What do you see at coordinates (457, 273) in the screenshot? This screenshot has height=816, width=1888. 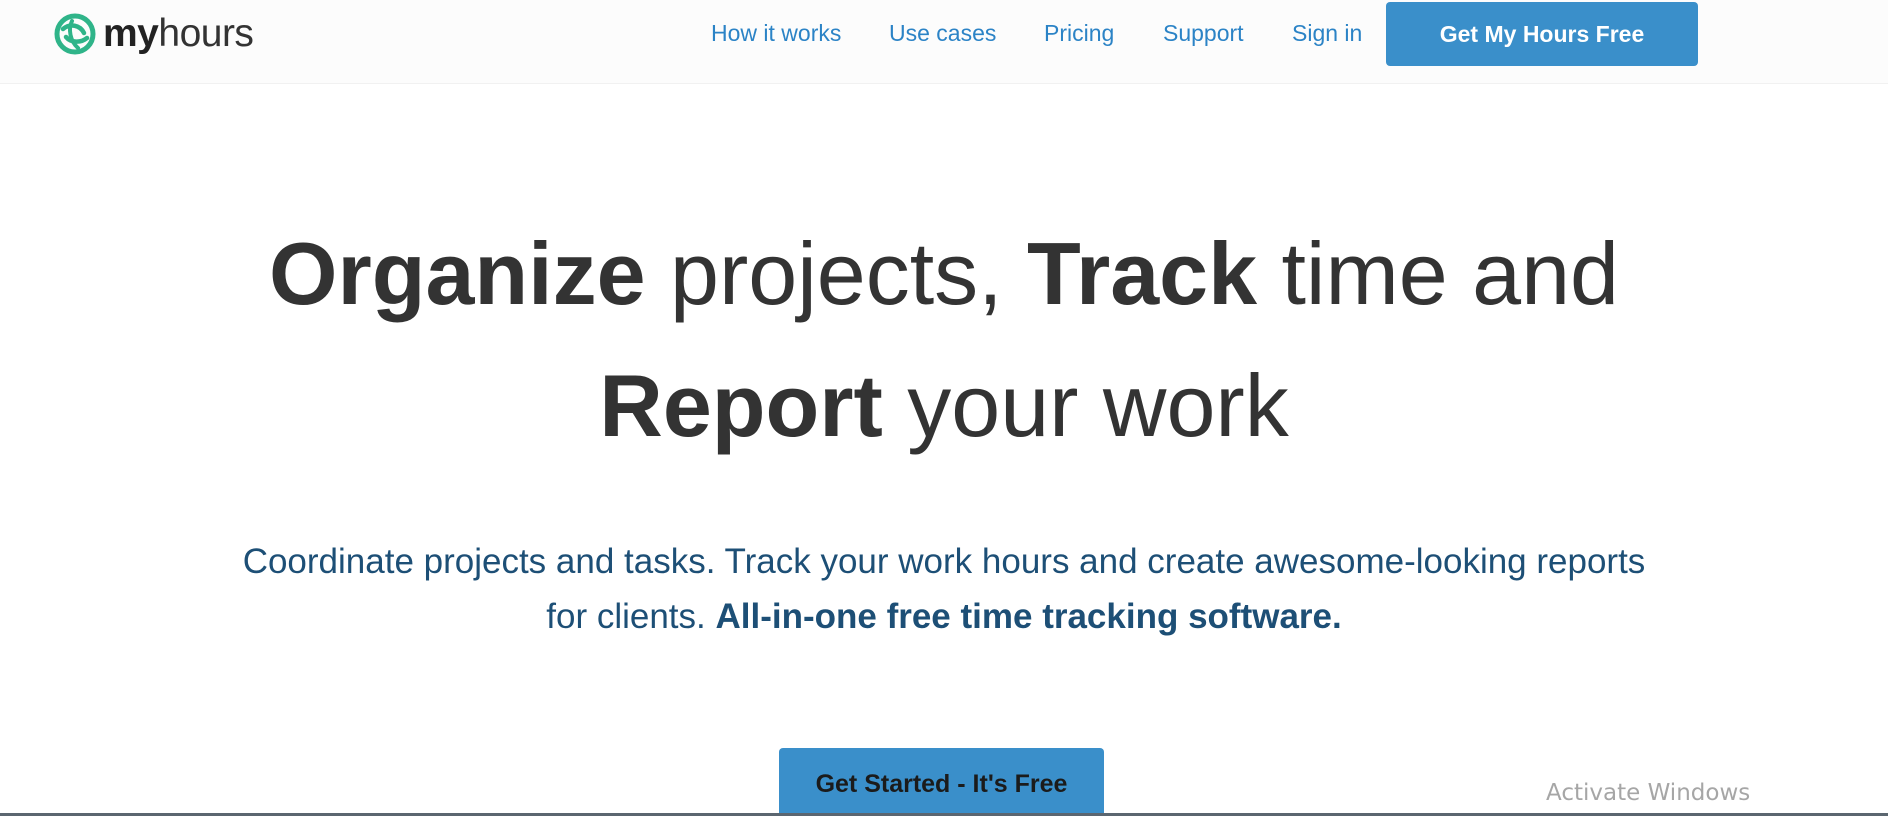 I see `hero-word-organize: Organize` at bounding box center [457, 273].